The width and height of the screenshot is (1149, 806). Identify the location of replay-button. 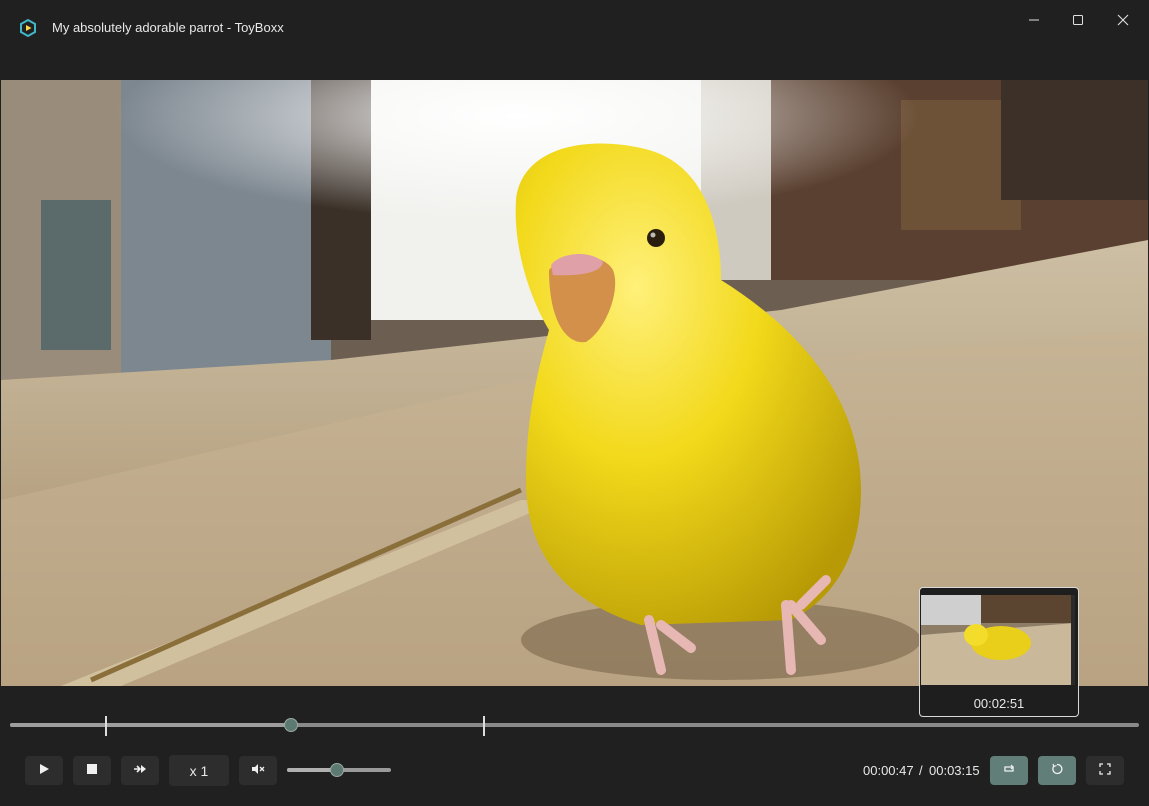
(1057, 770).